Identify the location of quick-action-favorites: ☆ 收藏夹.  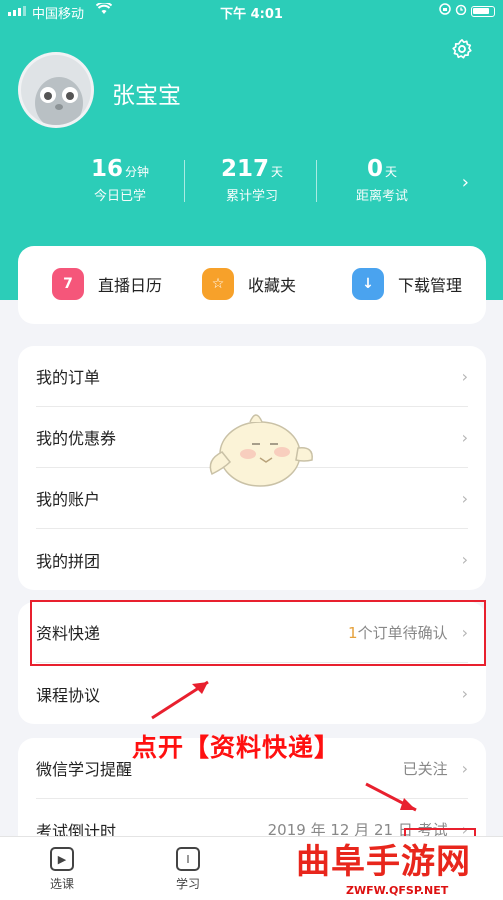
(249, 284).